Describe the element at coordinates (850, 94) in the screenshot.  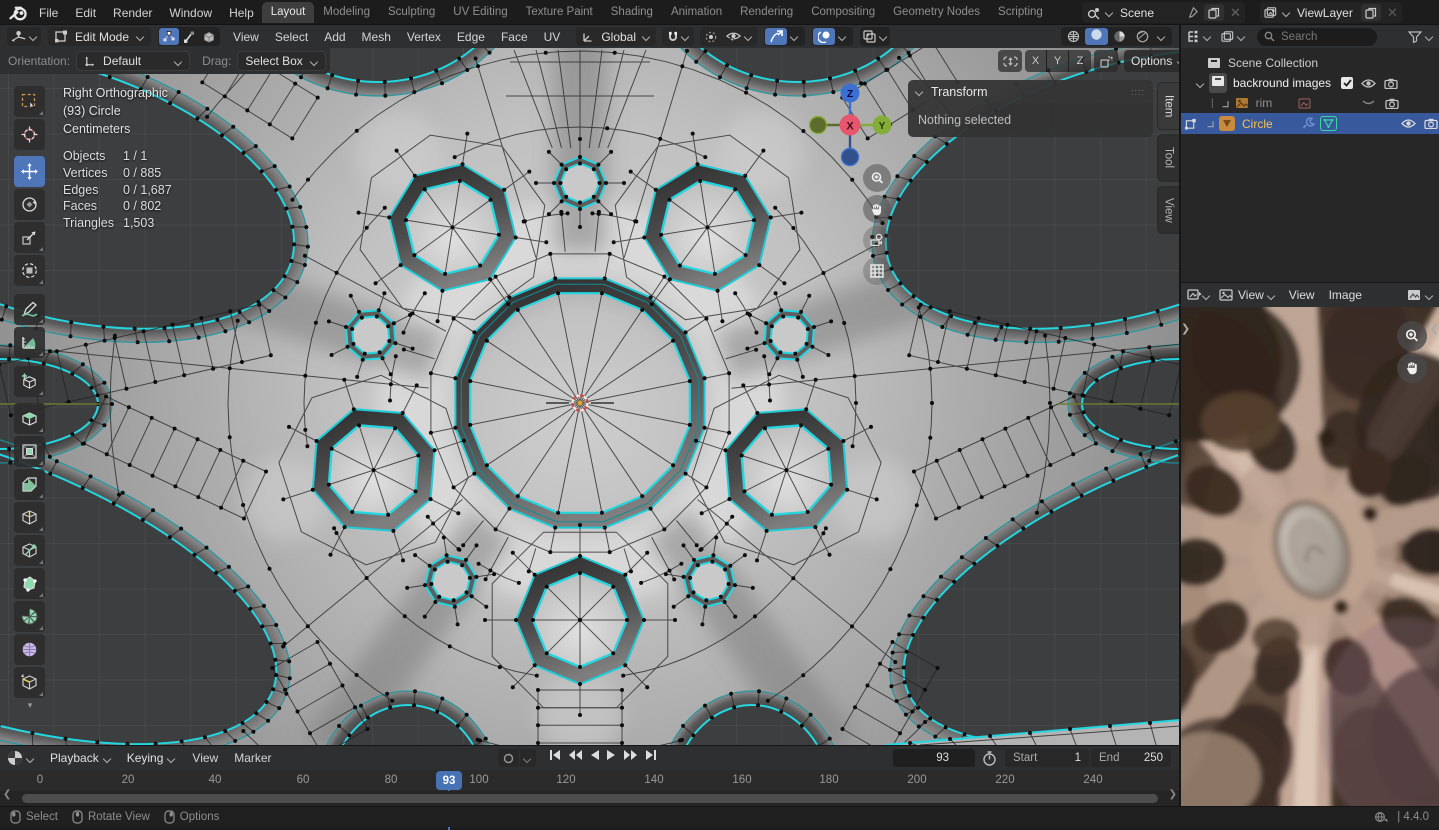
I see `svg-text: Z` at that location.